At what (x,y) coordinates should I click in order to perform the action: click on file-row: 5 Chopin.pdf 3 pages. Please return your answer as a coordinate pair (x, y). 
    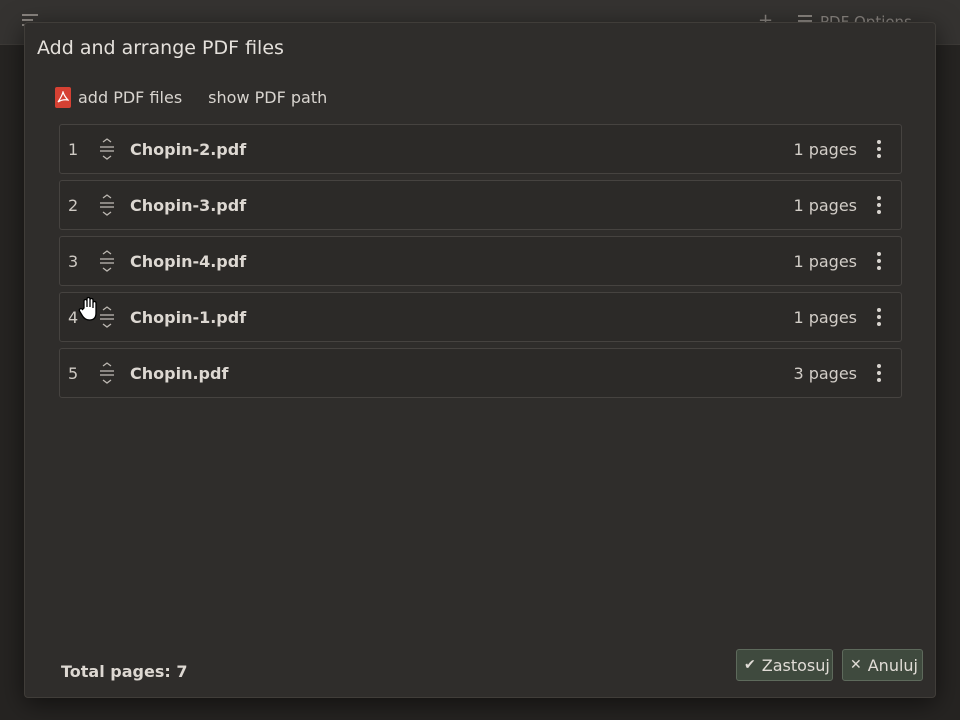
    Looking at the image, I should click on (480, 373).